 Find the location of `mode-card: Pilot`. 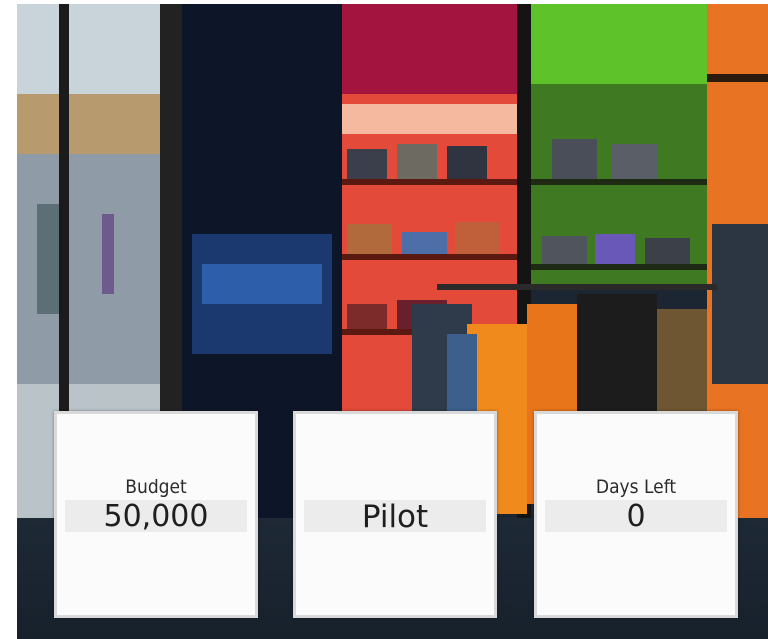

mode-card: Pilot is located at coordinates (395, 514).